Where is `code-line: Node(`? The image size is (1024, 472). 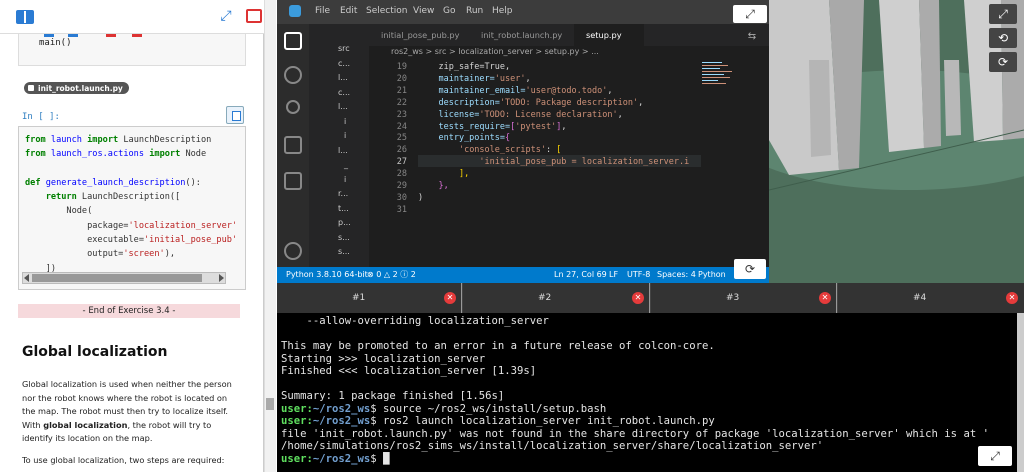
code-line: Node( is located at coordinates (131, 211).